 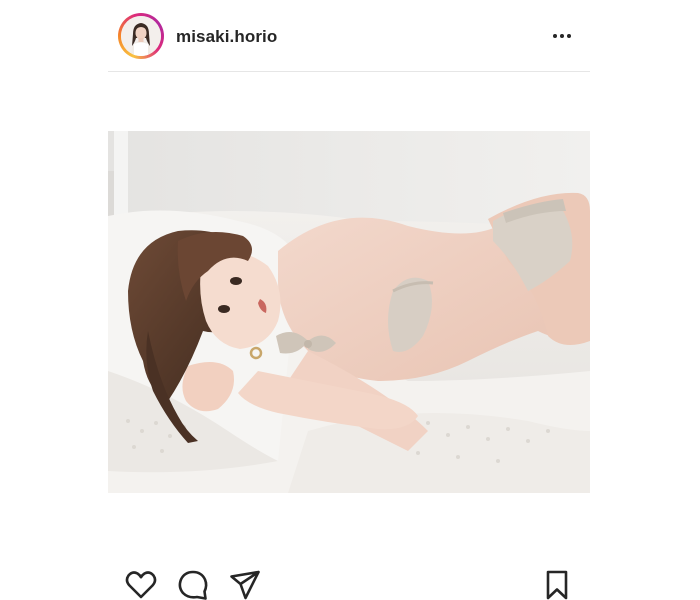 What do you see at coordinates (349, 36) in the screenshot?
I see `post-header: misaki.horio` at bounding box center [349, 36].